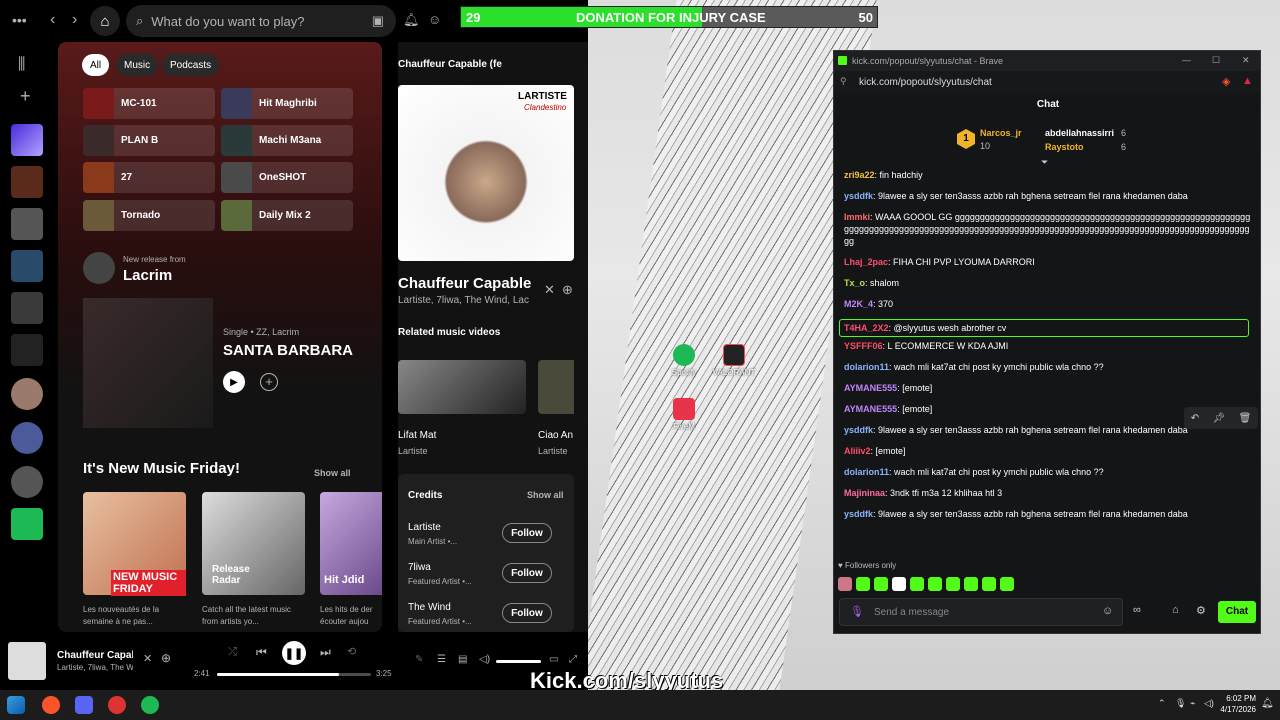 The width and height of the screenshot is (1280, 720). What do you see at coordinates (419, 659) in the screenshot?
I see `lyrics-icon: ✎` at bounding box center [419, 659].